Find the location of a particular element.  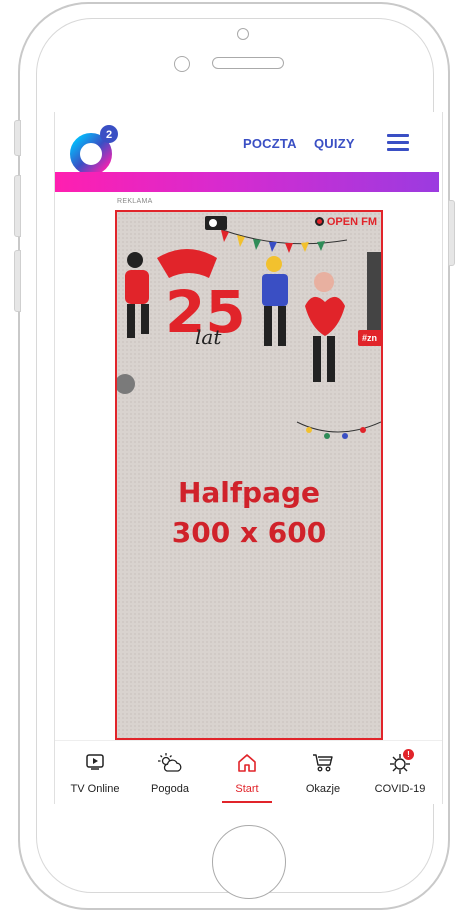

tab-start: Start is located at coordinates (247, 772).